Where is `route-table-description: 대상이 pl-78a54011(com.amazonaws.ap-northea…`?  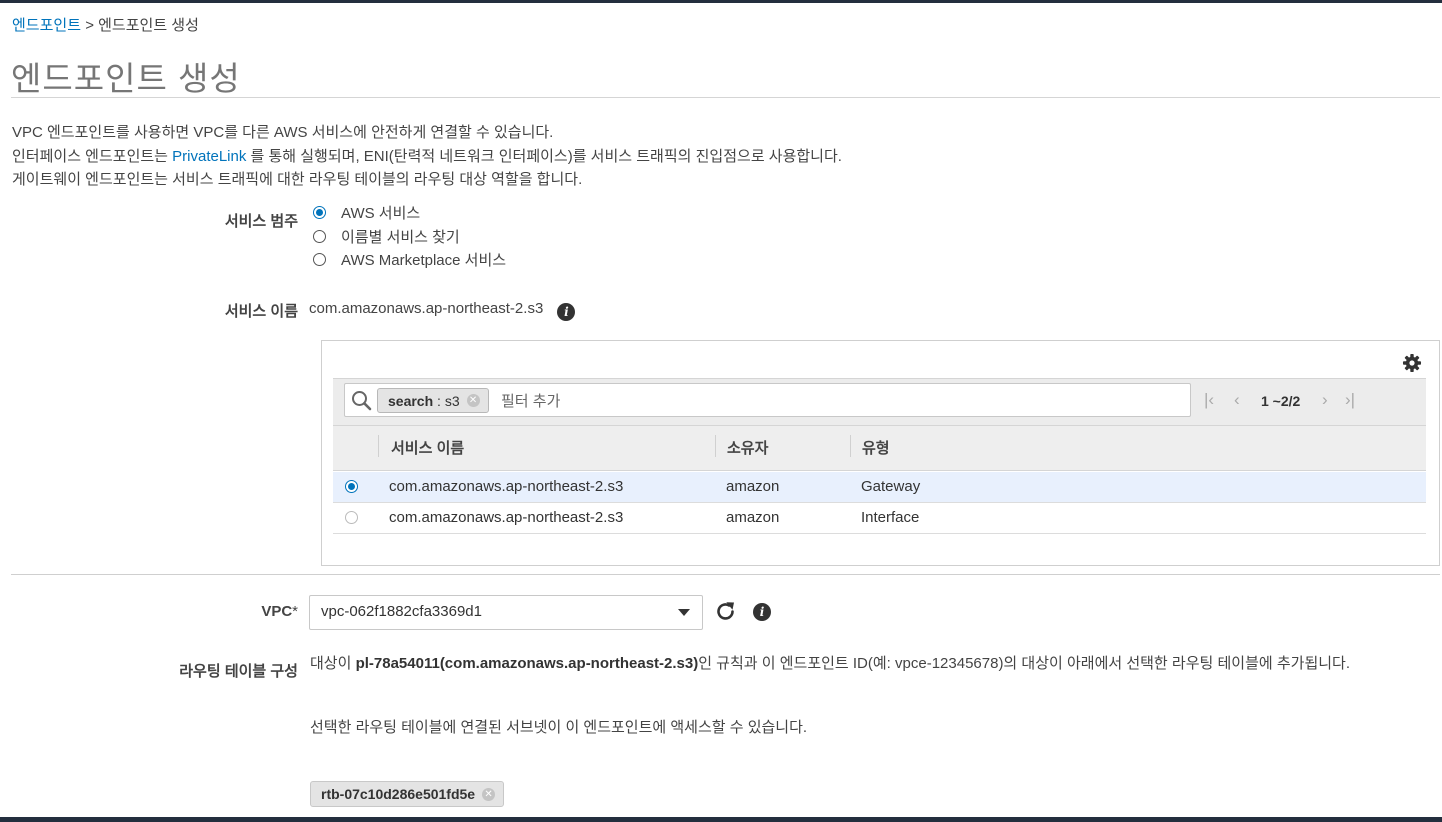
route-table-description: 대상이 pl-78a54011(com.amazonaws.ap-northea… is located at coordinates (830, 663).